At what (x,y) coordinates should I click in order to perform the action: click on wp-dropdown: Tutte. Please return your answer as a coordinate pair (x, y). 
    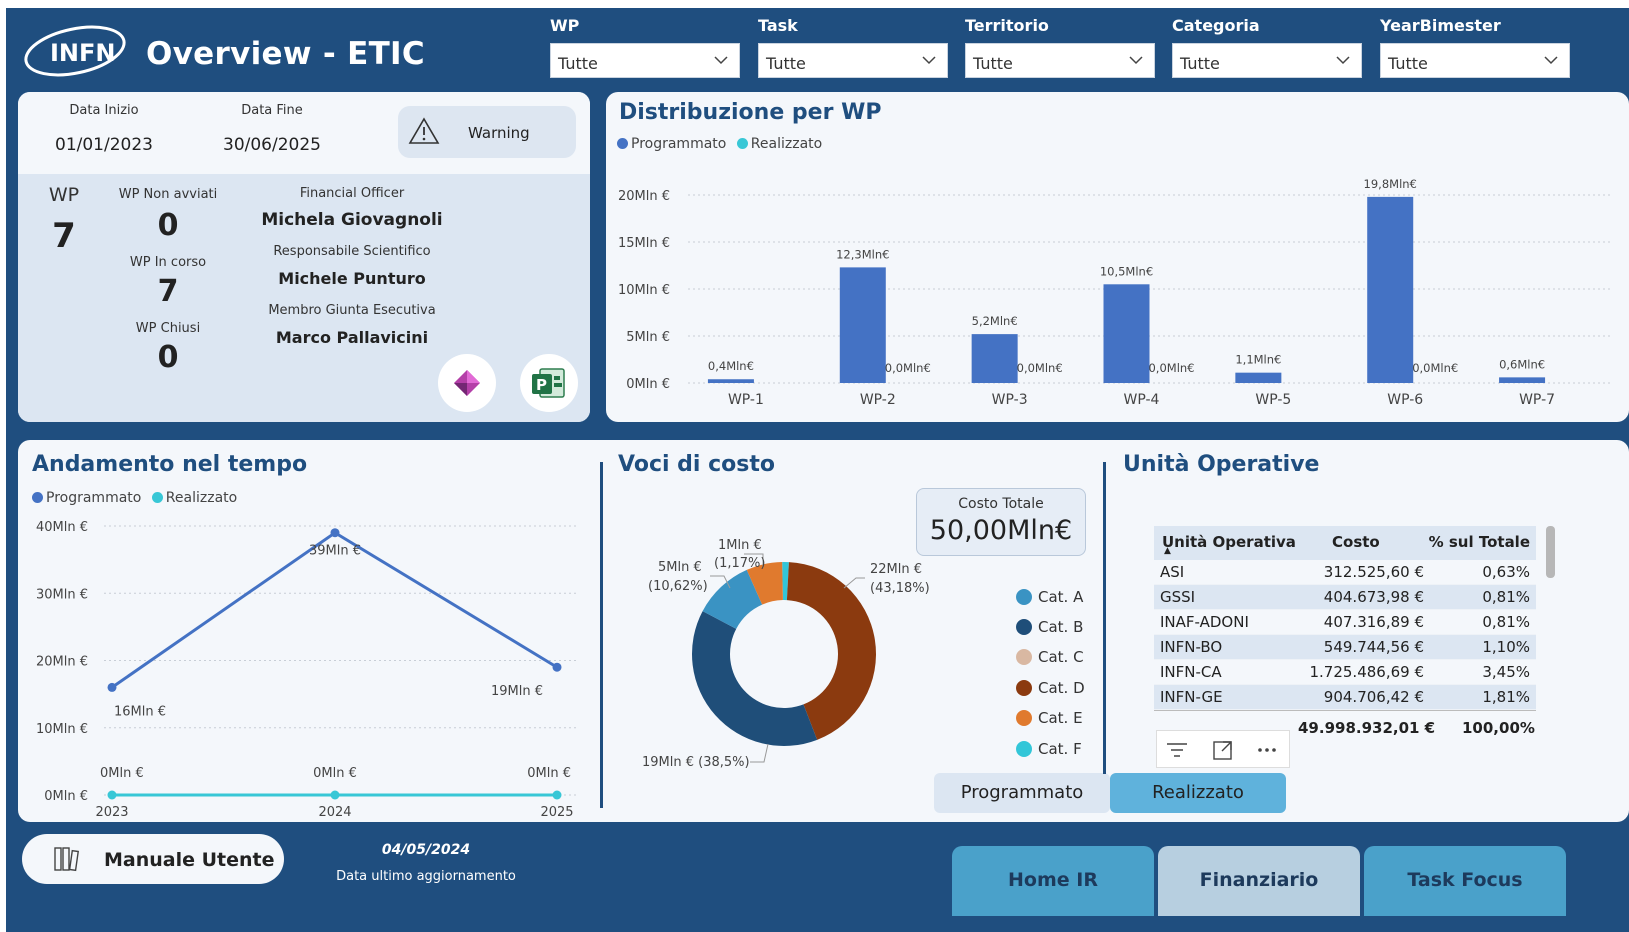
    Looking at the image, I should click on (645, 60).